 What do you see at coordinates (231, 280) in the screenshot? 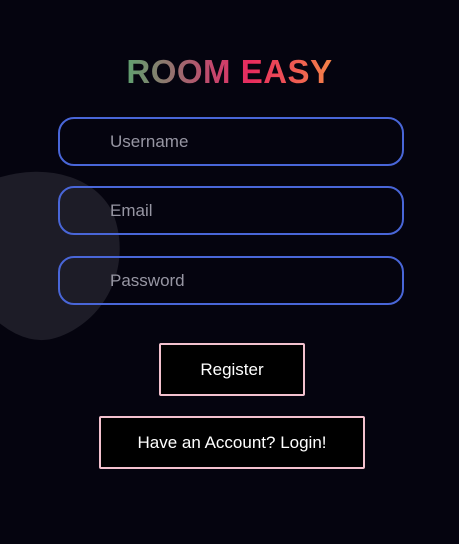
I see `password-input` at bounding box center [231, 280].